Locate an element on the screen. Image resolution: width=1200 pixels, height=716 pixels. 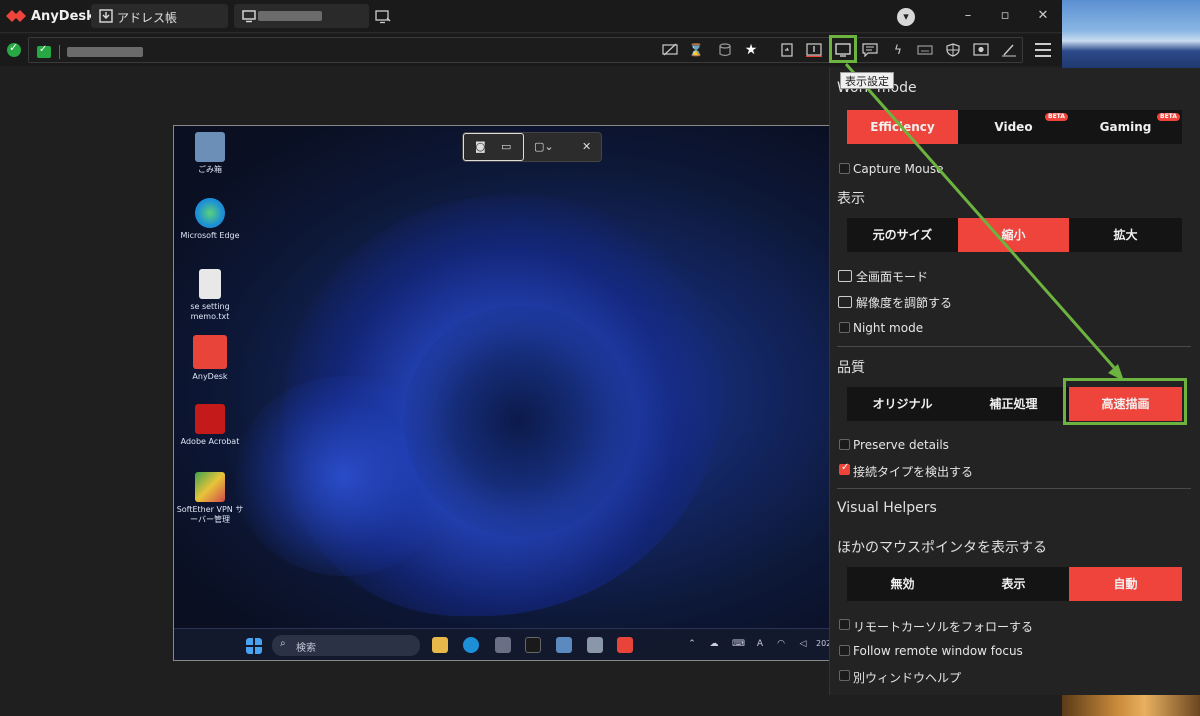
video-icon: ▭ is located at coordinates (508, 146).